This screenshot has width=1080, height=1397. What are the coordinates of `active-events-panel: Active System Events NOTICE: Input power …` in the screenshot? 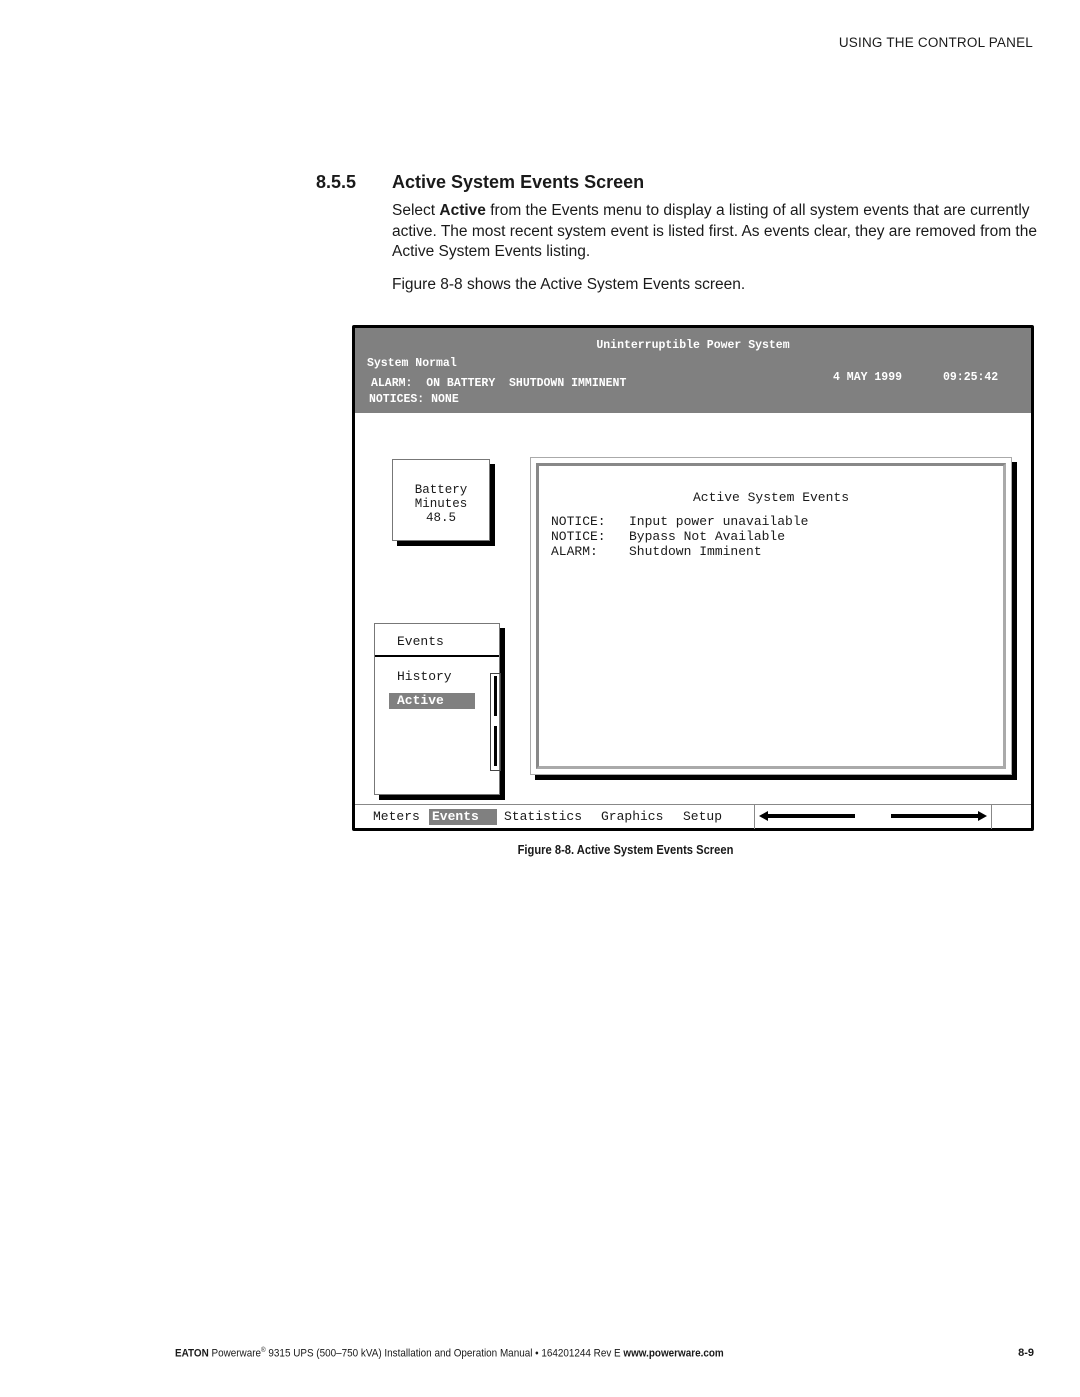 It's located at (771, 616).